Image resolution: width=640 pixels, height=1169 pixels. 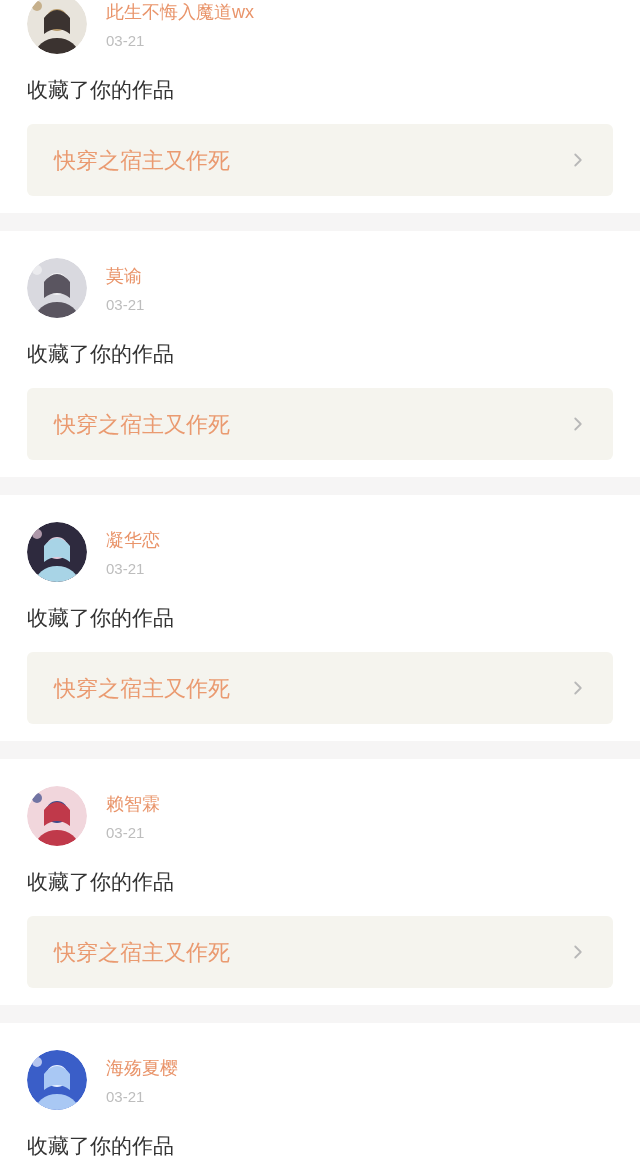 I want to click on user-name: 此生不悔入魔道wx, so click(x=180, y=12).